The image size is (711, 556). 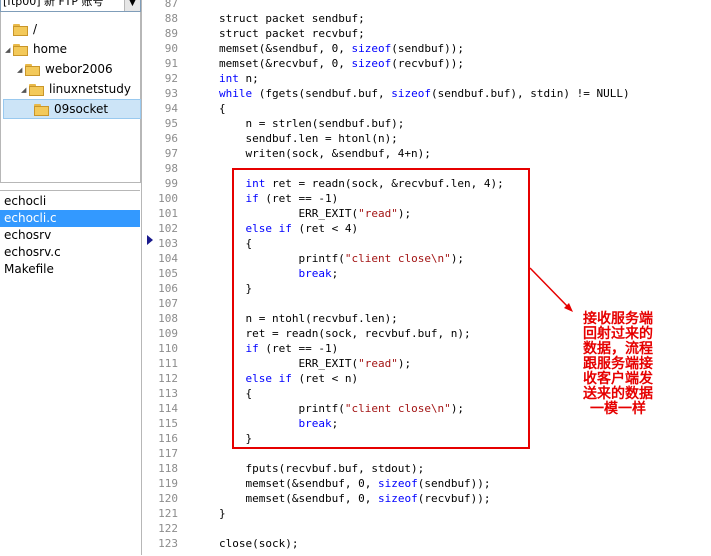 I want to click on line-number: 96, so click(x=171, y=138).